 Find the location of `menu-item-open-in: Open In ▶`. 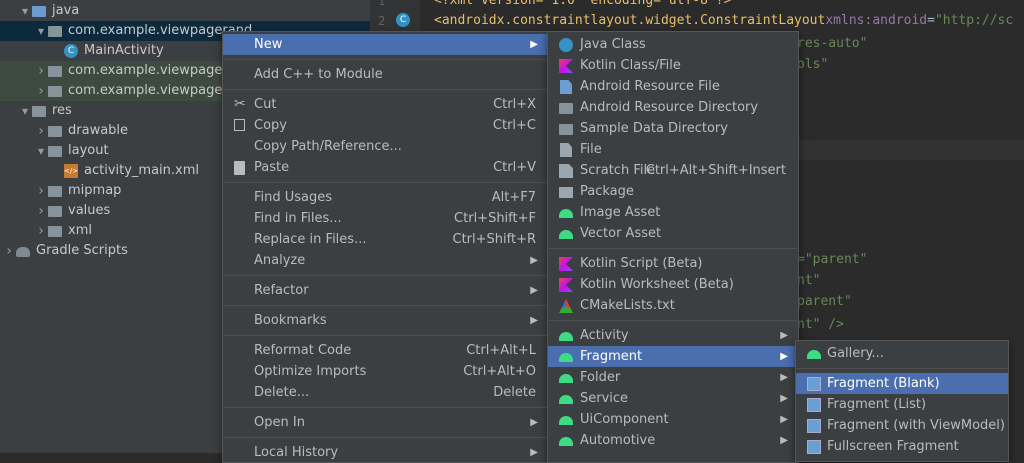

menu-item-open-in: Open In ▶ is located at coordinates (385, 422).